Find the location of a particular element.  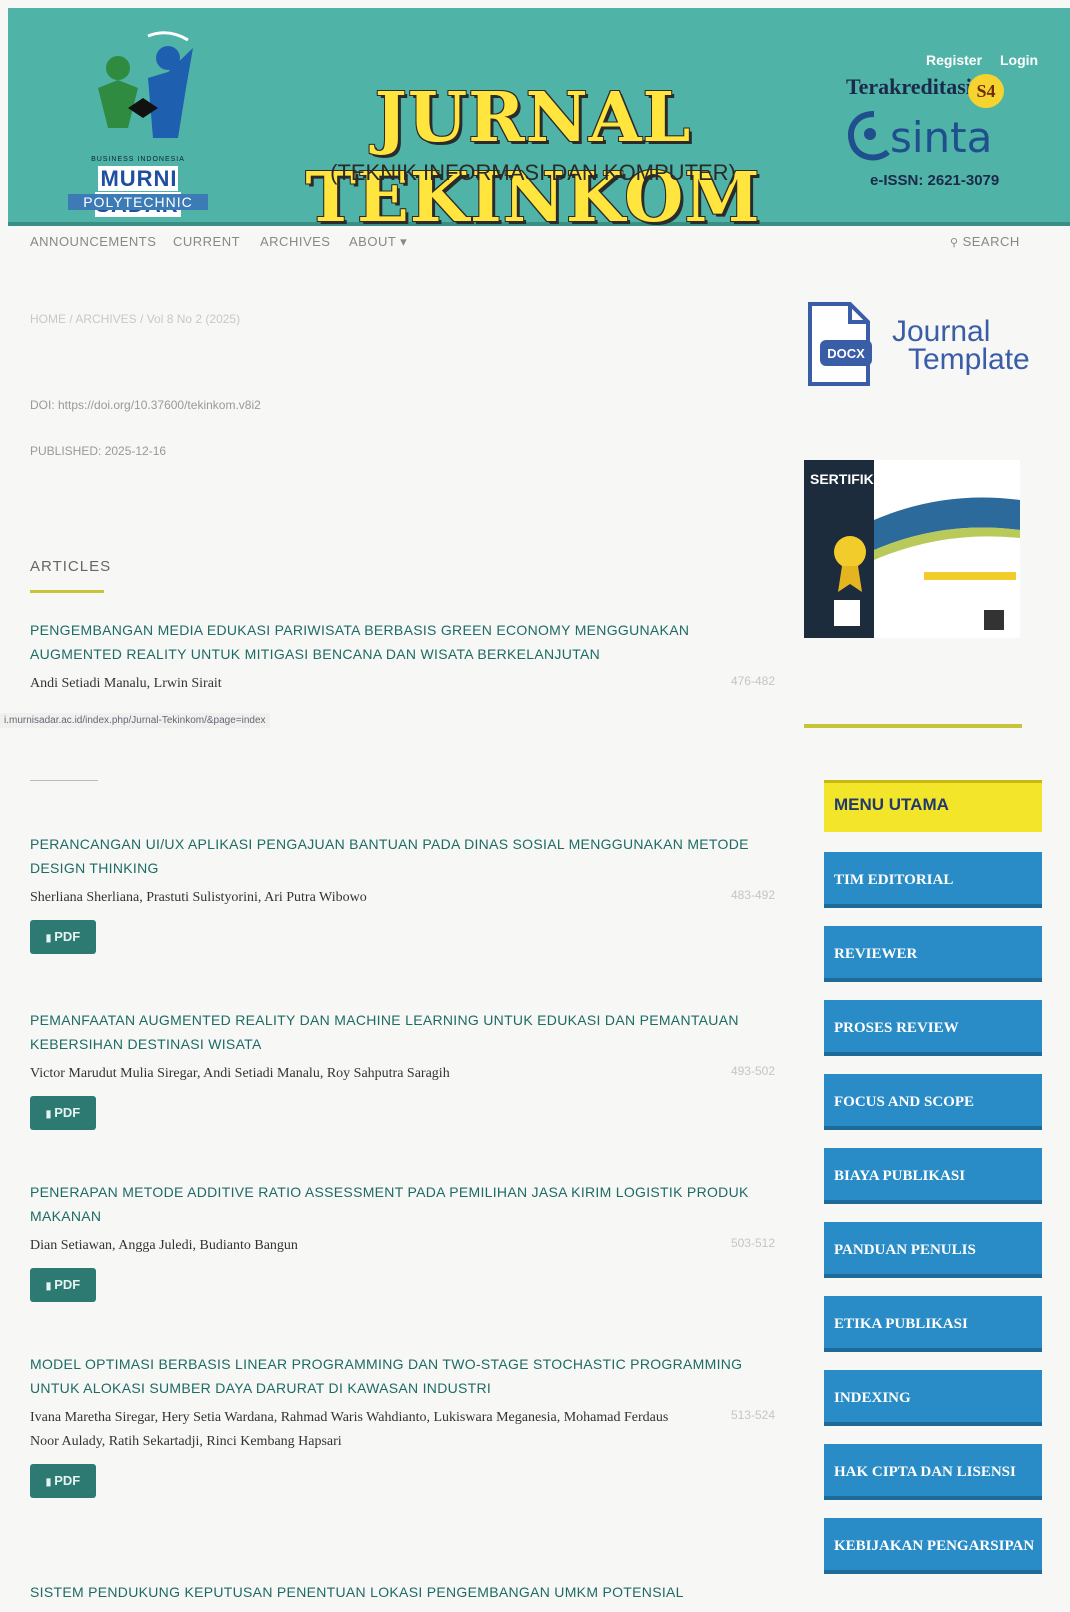

accreditation-certificate: SERTIFIKAT is located at coordinates (912, 549).